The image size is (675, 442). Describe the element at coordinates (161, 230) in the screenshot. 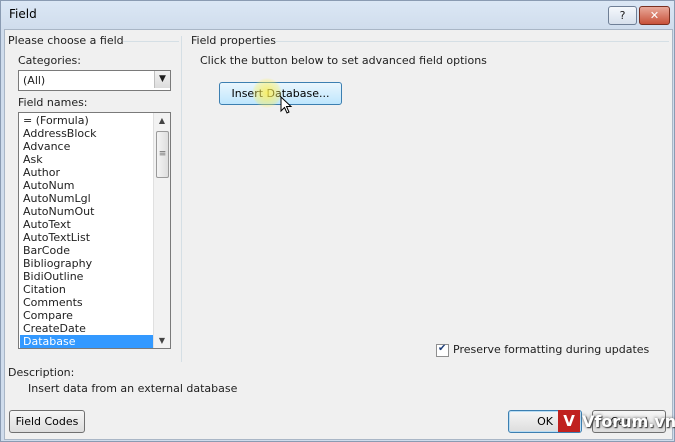

I see `list-scrollbar: ▲ ≡ ▼` at that location.